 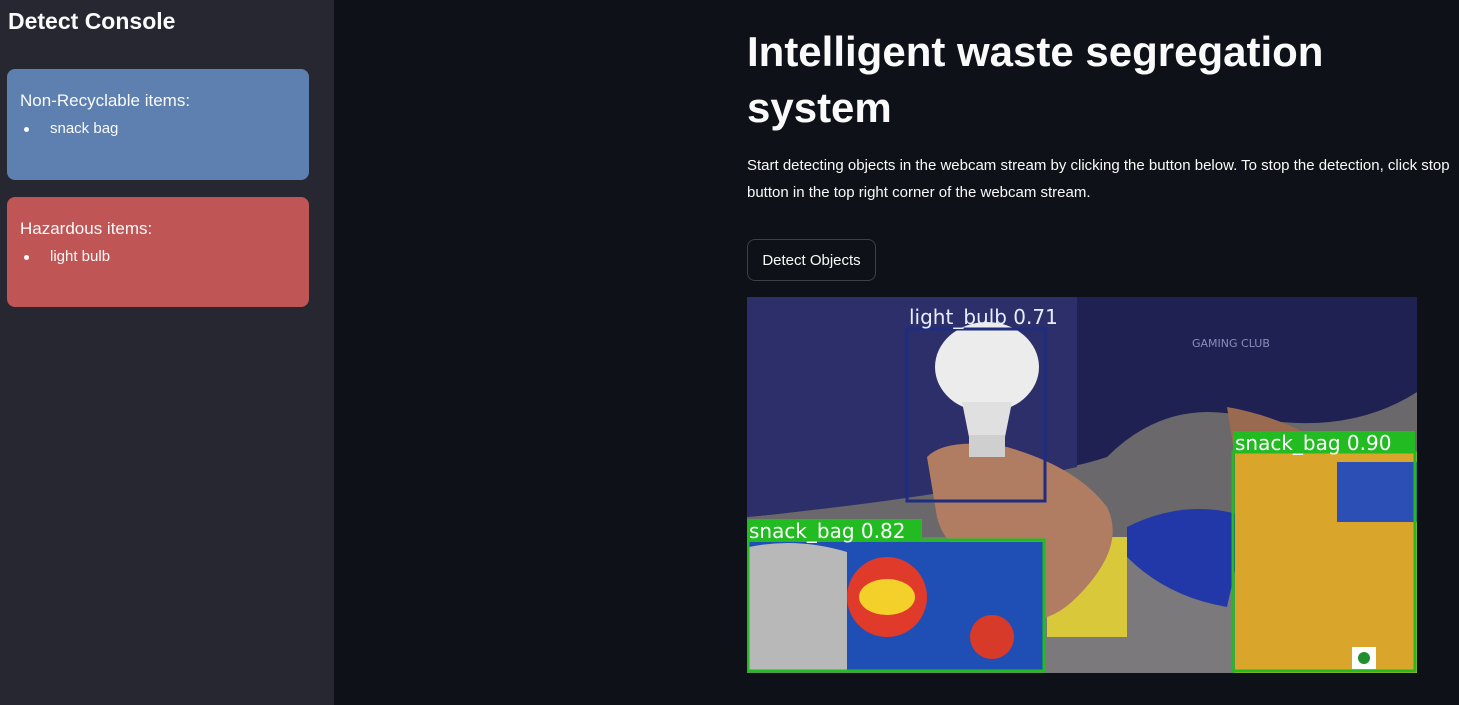 What do you see at coordinates (992, 637) in the screenshot?
I see `badge-circle` at bounding box center [992, 637].